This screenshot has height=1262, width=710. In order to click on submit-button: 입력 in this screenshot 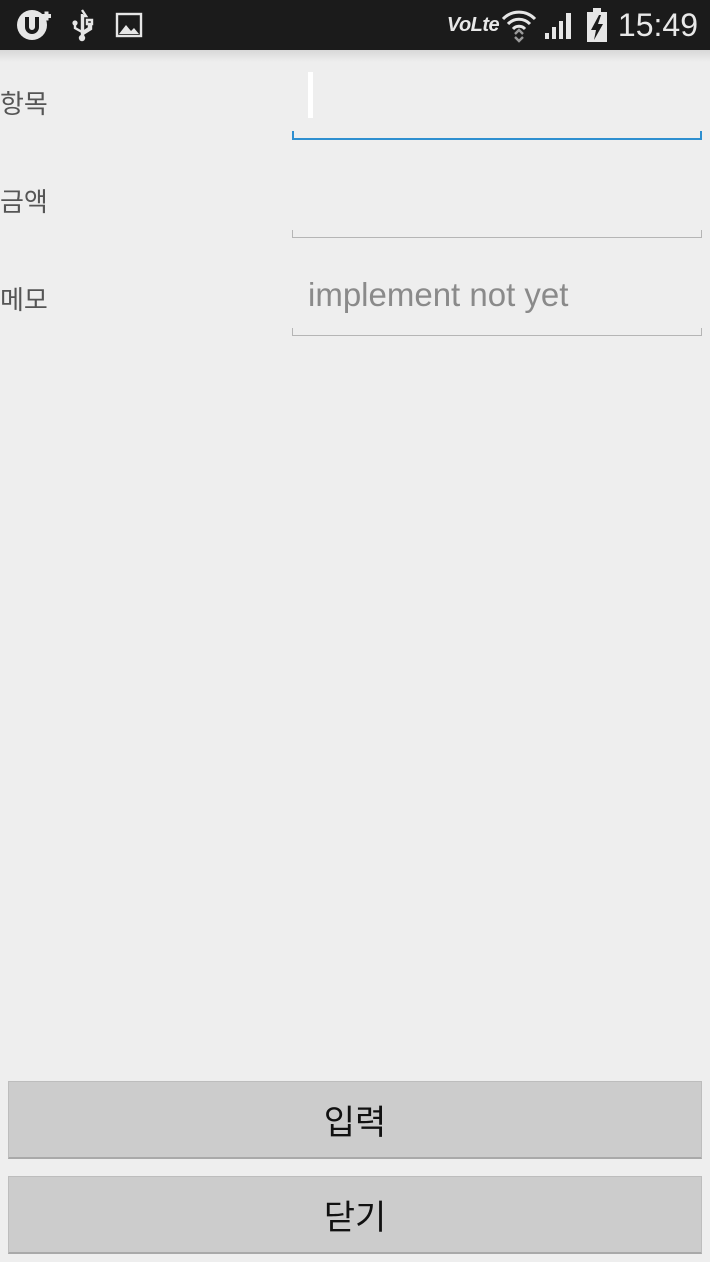, I will do `click(355, 1120)`.